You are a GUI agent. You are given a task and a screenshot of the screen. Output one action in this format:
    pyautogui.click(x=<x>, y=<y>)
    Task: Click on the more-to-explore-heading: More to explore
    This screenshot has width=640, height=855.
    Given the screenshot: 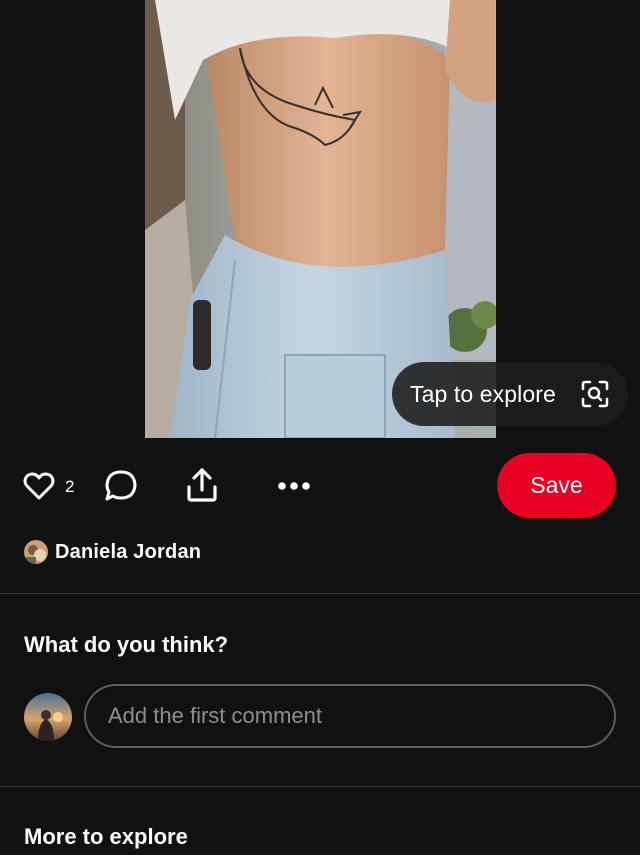 What is the action you would take?
    pyautogui.click(x=106, y=836)
    